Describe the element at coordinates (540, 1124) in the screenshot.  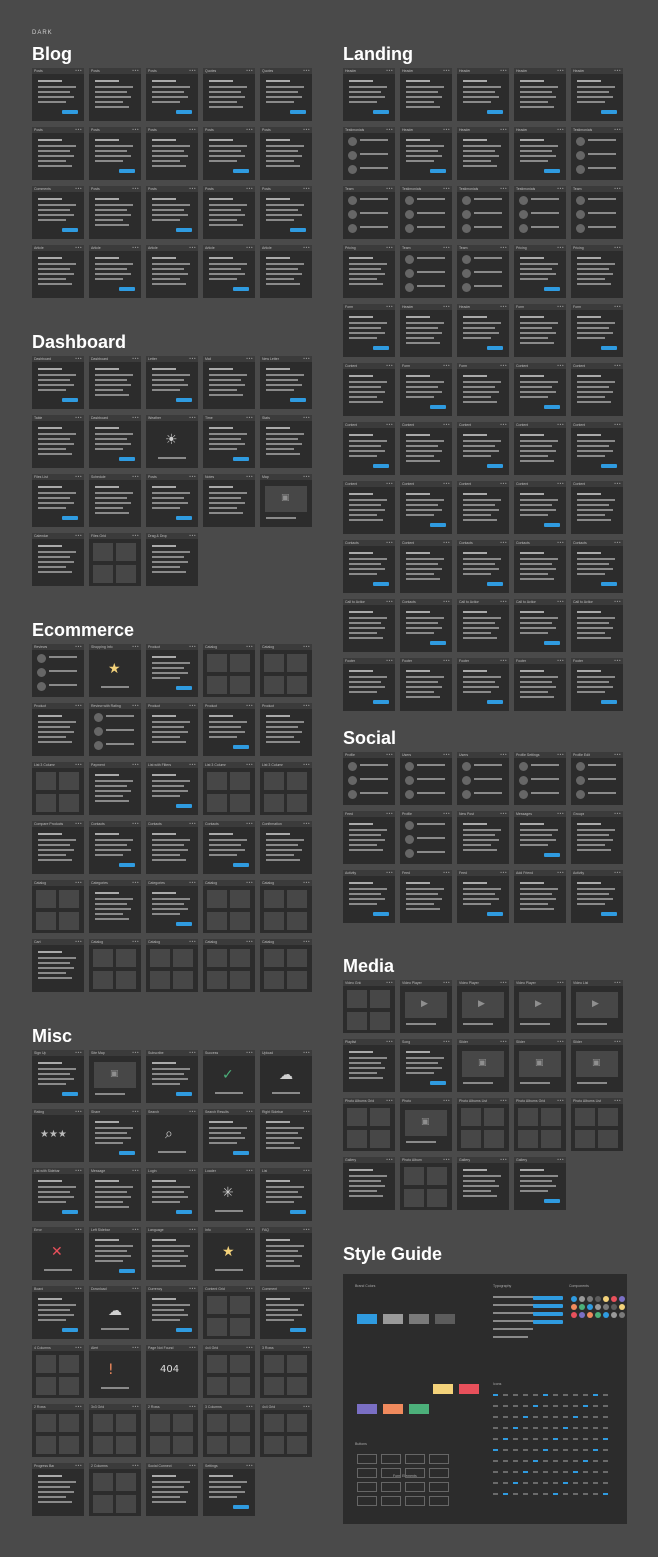
I see `template-card: Photo Albums Grid •••` at that location.